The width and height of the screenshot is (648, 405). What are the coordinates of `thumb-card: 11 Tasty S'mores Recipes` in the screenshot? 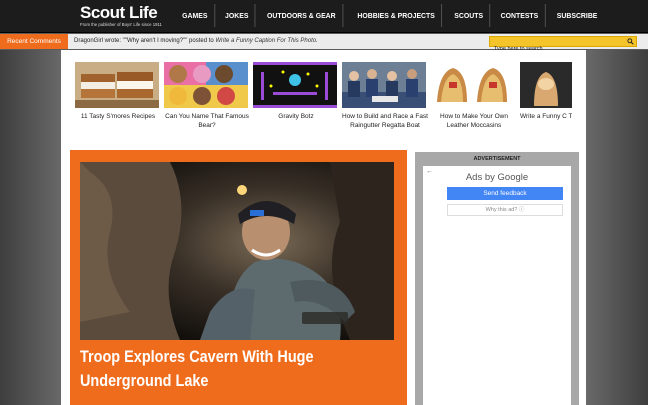 It's located at (118, 91).